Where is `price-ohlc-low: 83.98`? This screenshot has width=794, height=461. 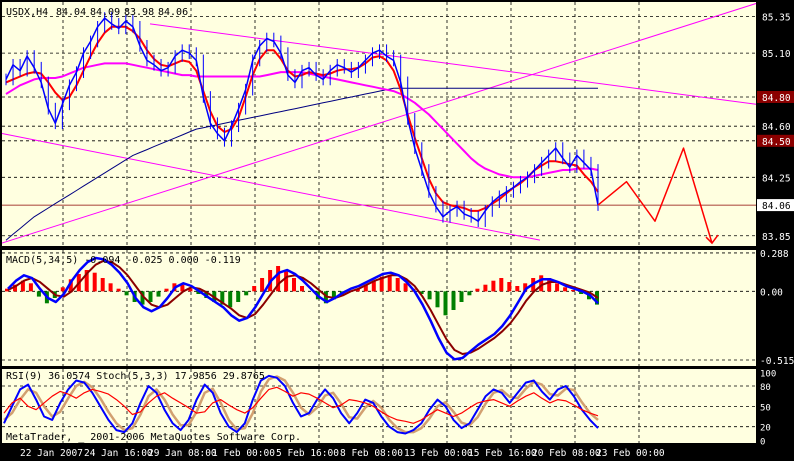
price-ohlc-low: 83.98 is located at coordinates (139, 12).